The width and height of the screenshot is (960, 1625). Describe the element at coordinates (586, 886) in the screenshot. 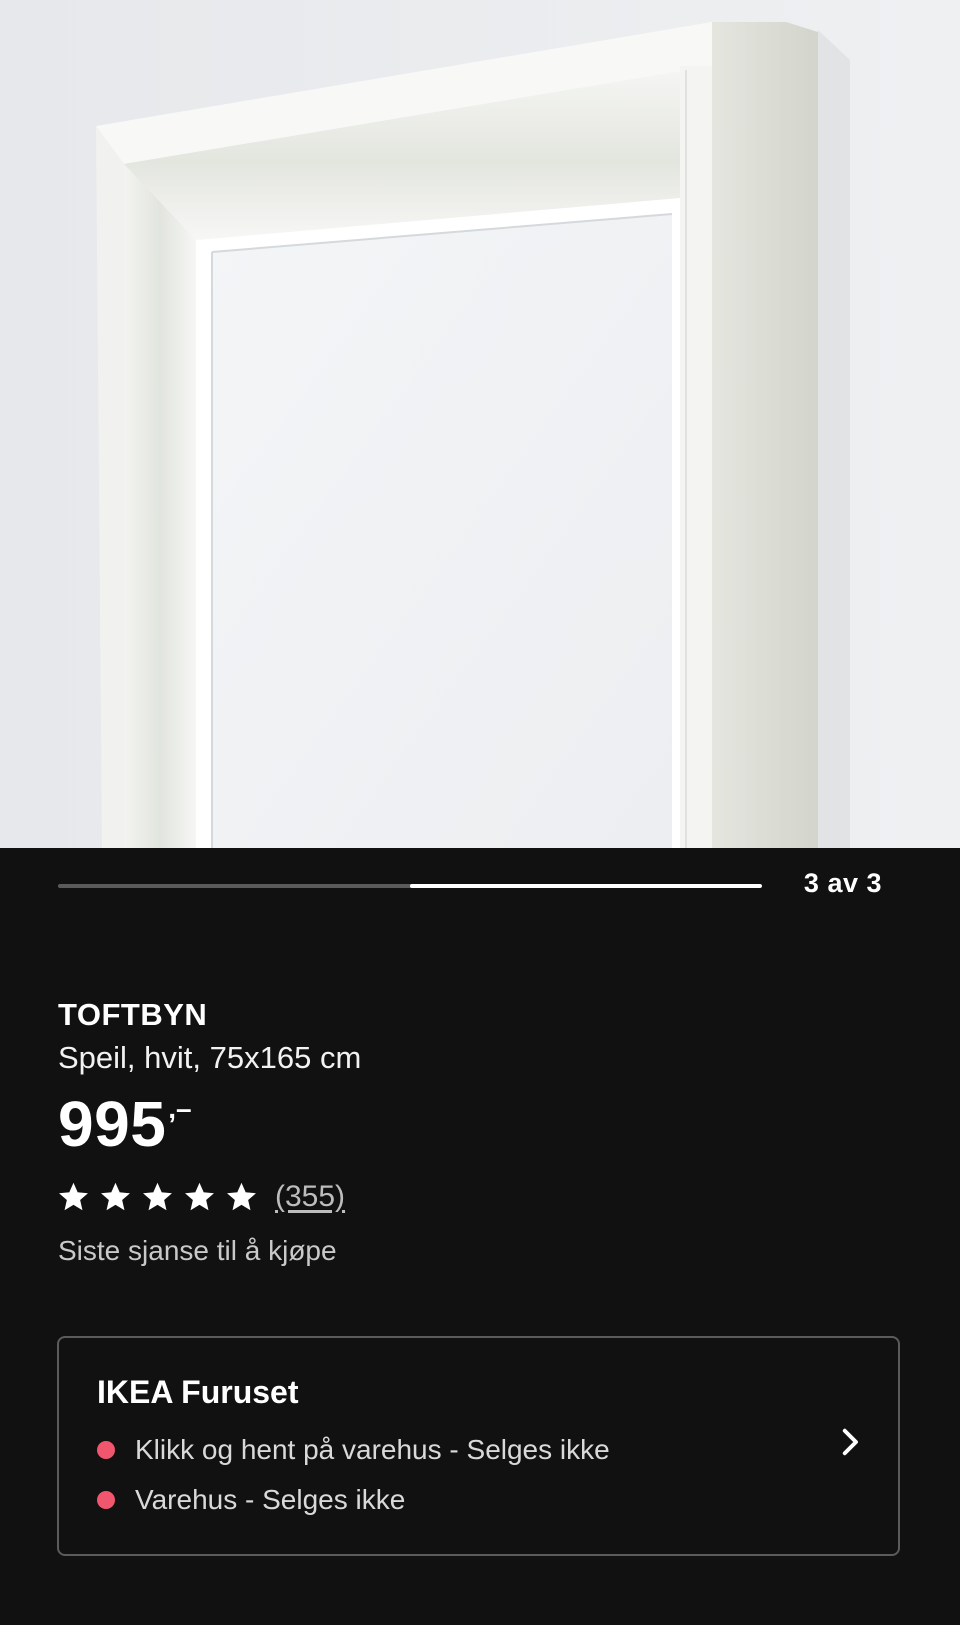

I see `gallery-progress-indicator` at that location.